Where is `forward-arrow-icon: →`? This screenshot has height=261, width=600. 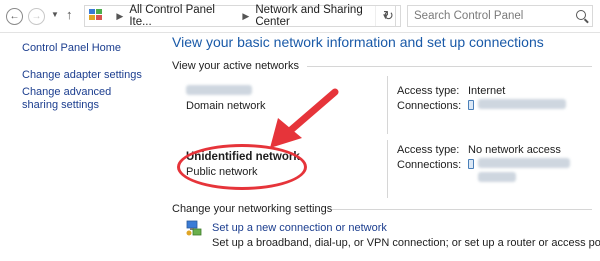 forward-arrow-icon: → is located at coordinates (36, 16).